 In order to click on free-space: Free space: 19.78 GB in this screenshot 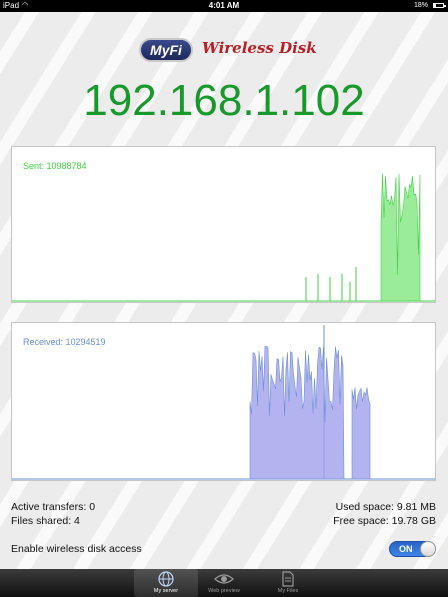, I will do `click(384, 521)`.